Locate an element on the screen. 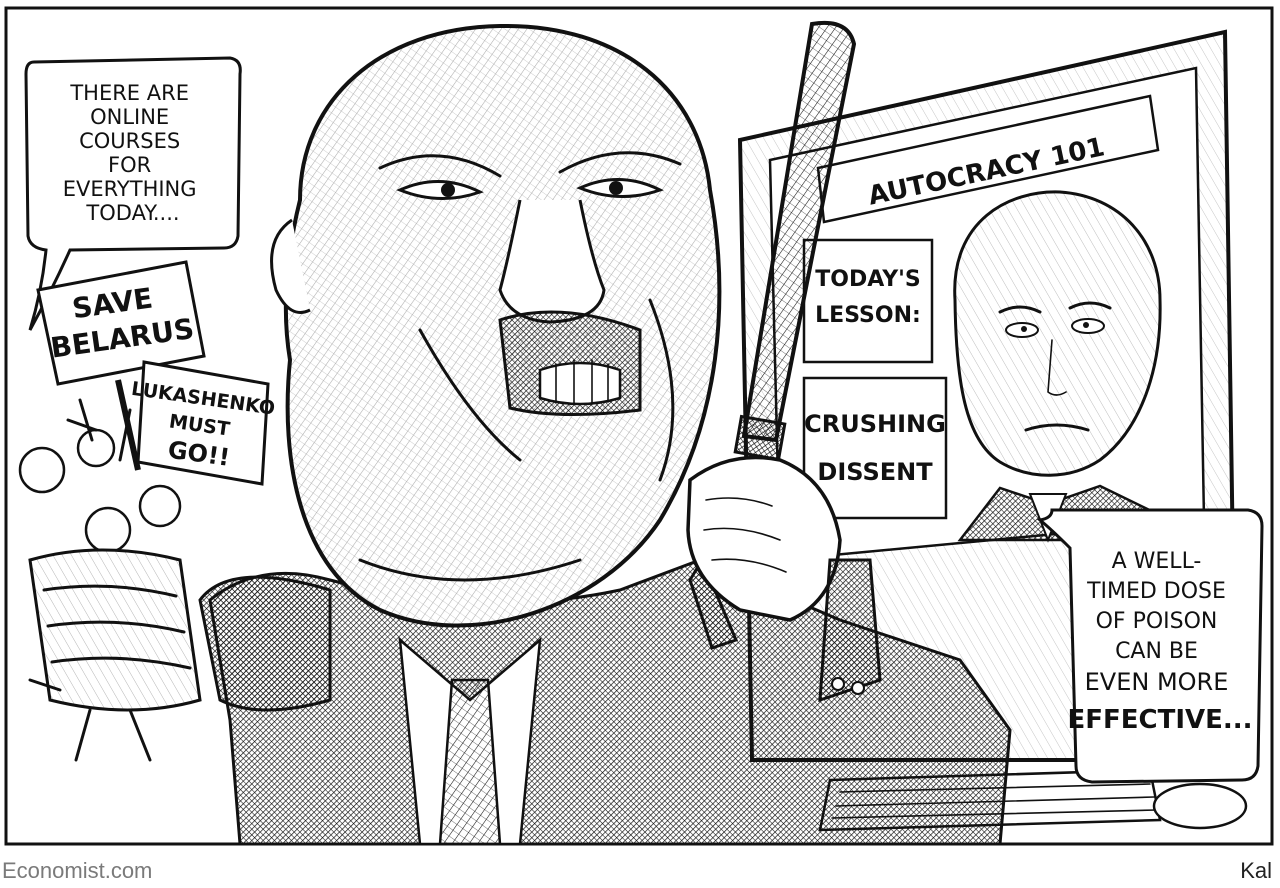 The width and height of the screenshot is (1280, 888). left-bubble-line-4: FOR is located at coordinates (129, 165).